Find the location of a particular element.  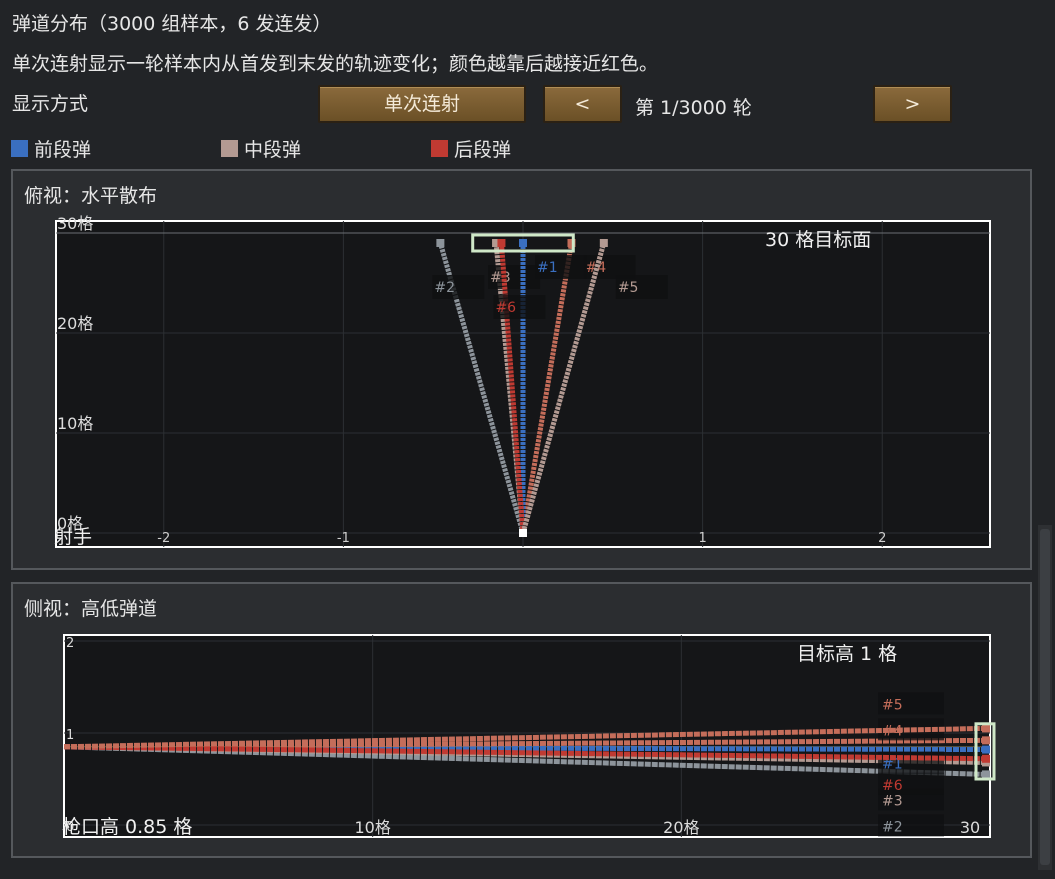

side-shot-label-5: #5 is located at coordinates (892, 705).